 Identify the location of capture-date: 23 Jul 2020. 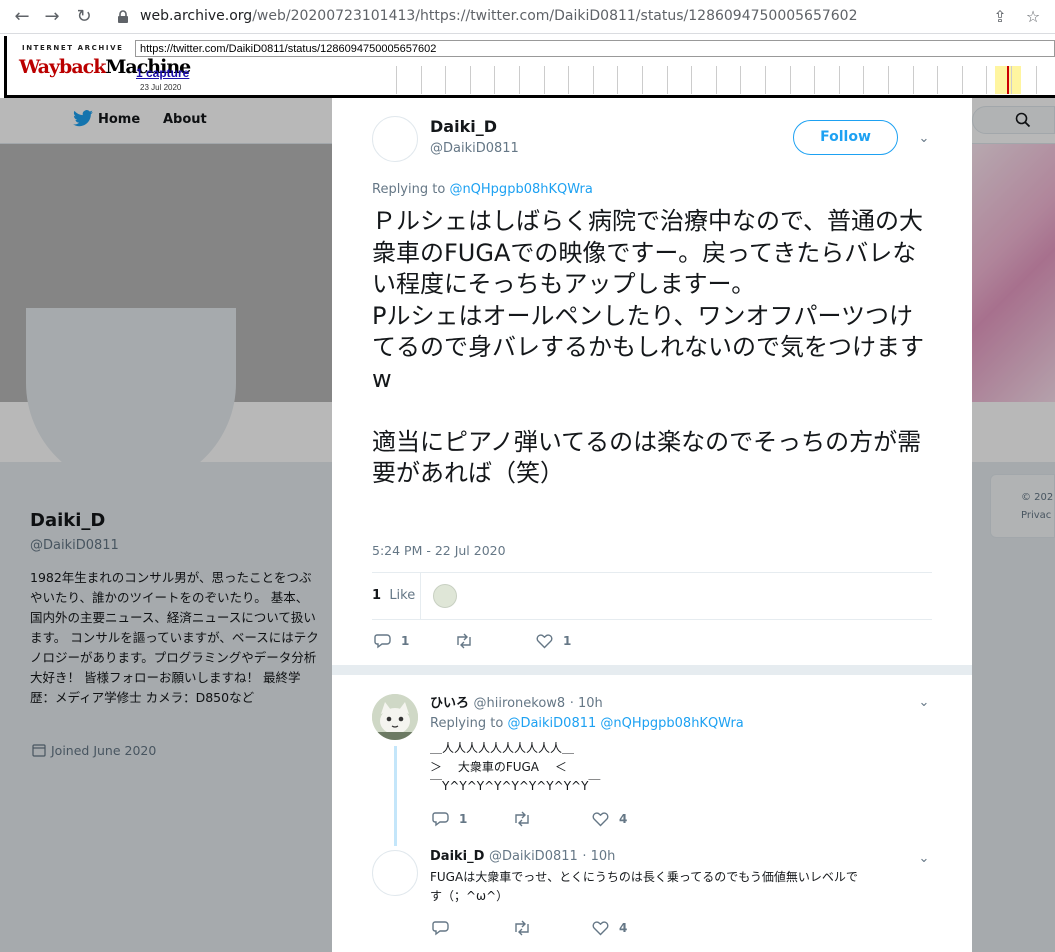
(161, 87).